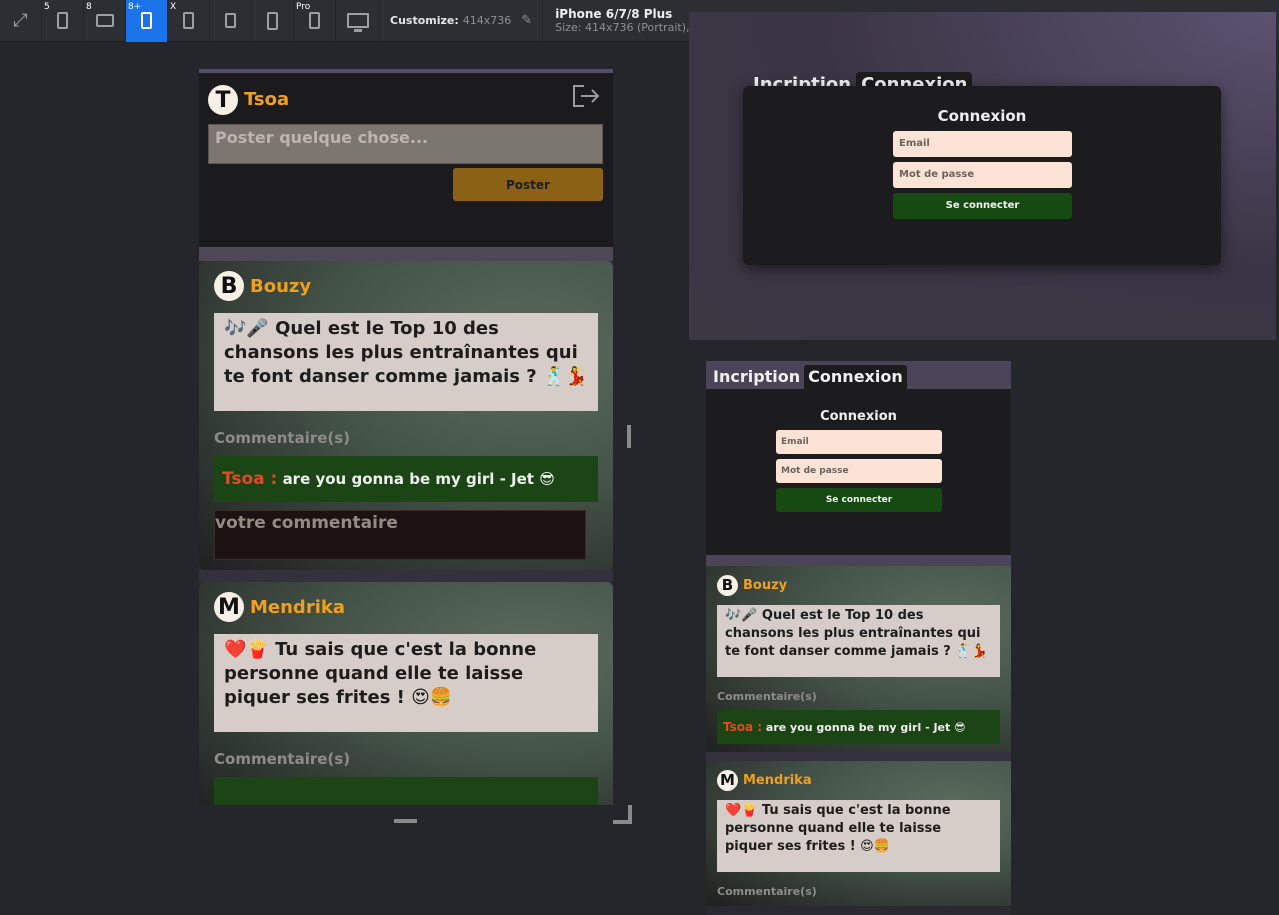 The width and height of the screenshot is (1279, 915). I want to click on device-button-x: X, so click(189, 21).